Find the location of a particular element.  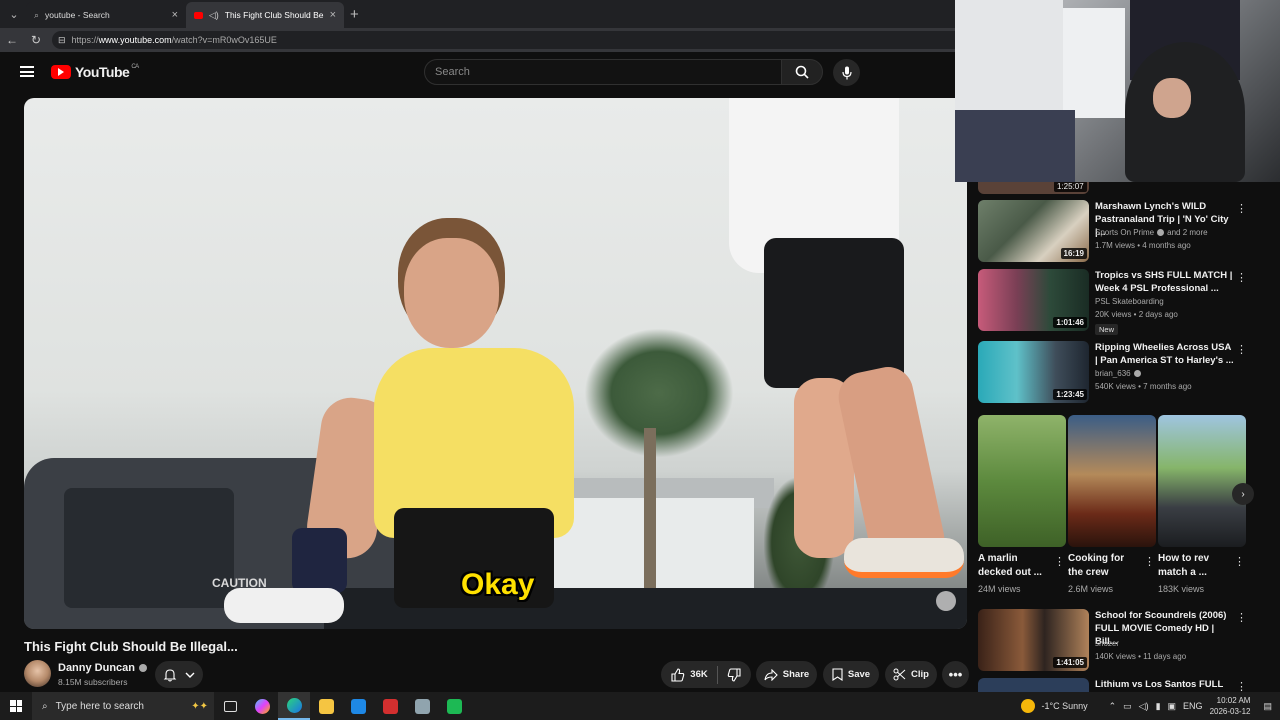

reload-icon: ↻ is located at coordinates (36, 40).